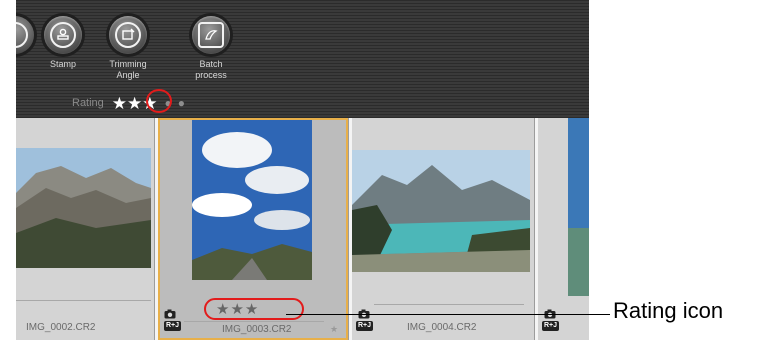 Image resolution: width=763 pixels, height=340 pixels. I want to click on callout-leader-line, so click(448, 314).